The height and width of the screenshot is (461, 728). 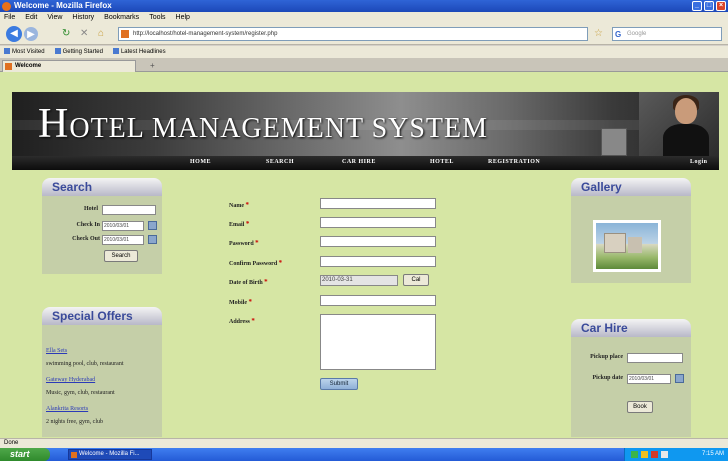 What do you see at coordinates (106, 128) in the screenshot?
I see `title-word-otel: OTEL` at bounding box center [106, 128].